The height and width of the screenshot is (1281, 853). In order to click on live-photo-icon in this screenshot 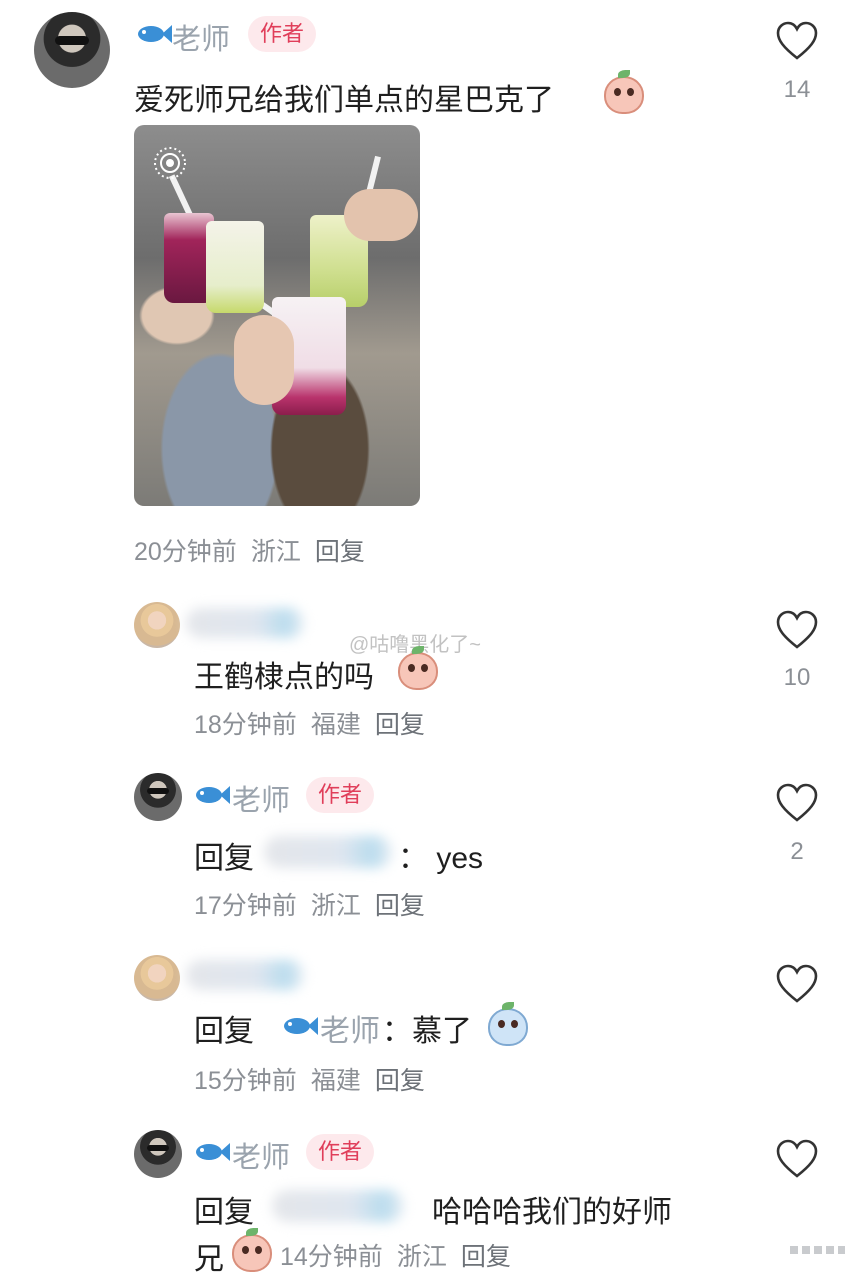, I will do `click(170, 163)`.